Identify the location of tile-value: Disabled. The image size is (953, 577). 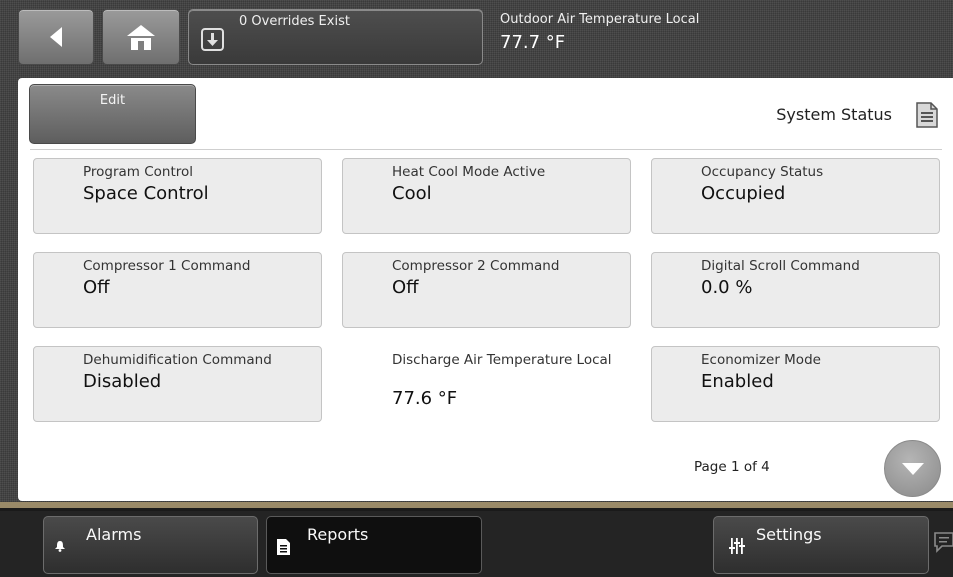
(122, 381).